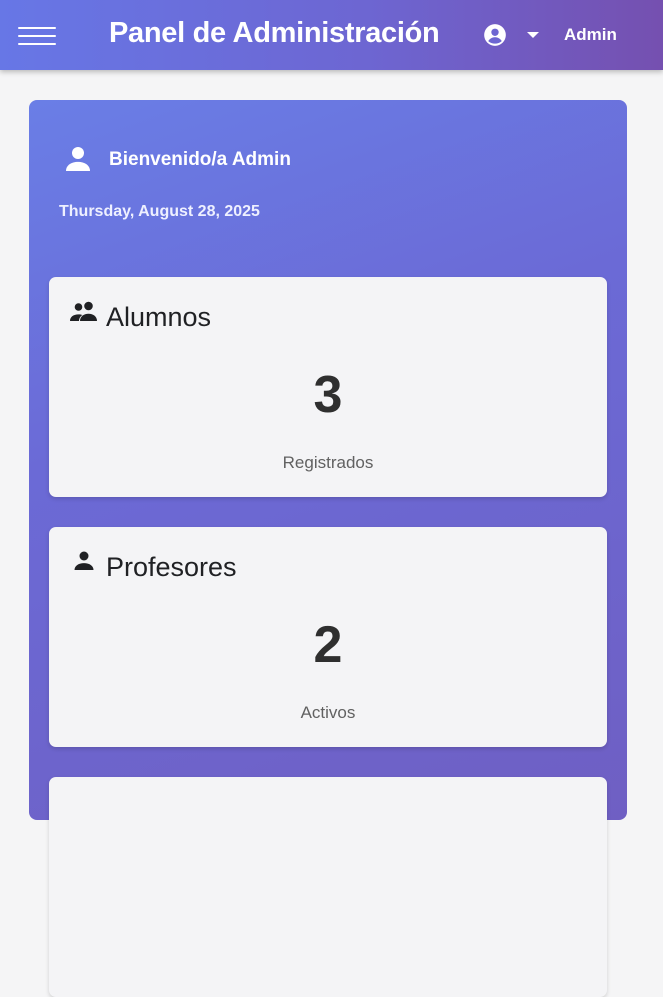 The width and height of the screenshot is (663, 997). I want to click on page-title: Panel de Administración, so click(274, 33).